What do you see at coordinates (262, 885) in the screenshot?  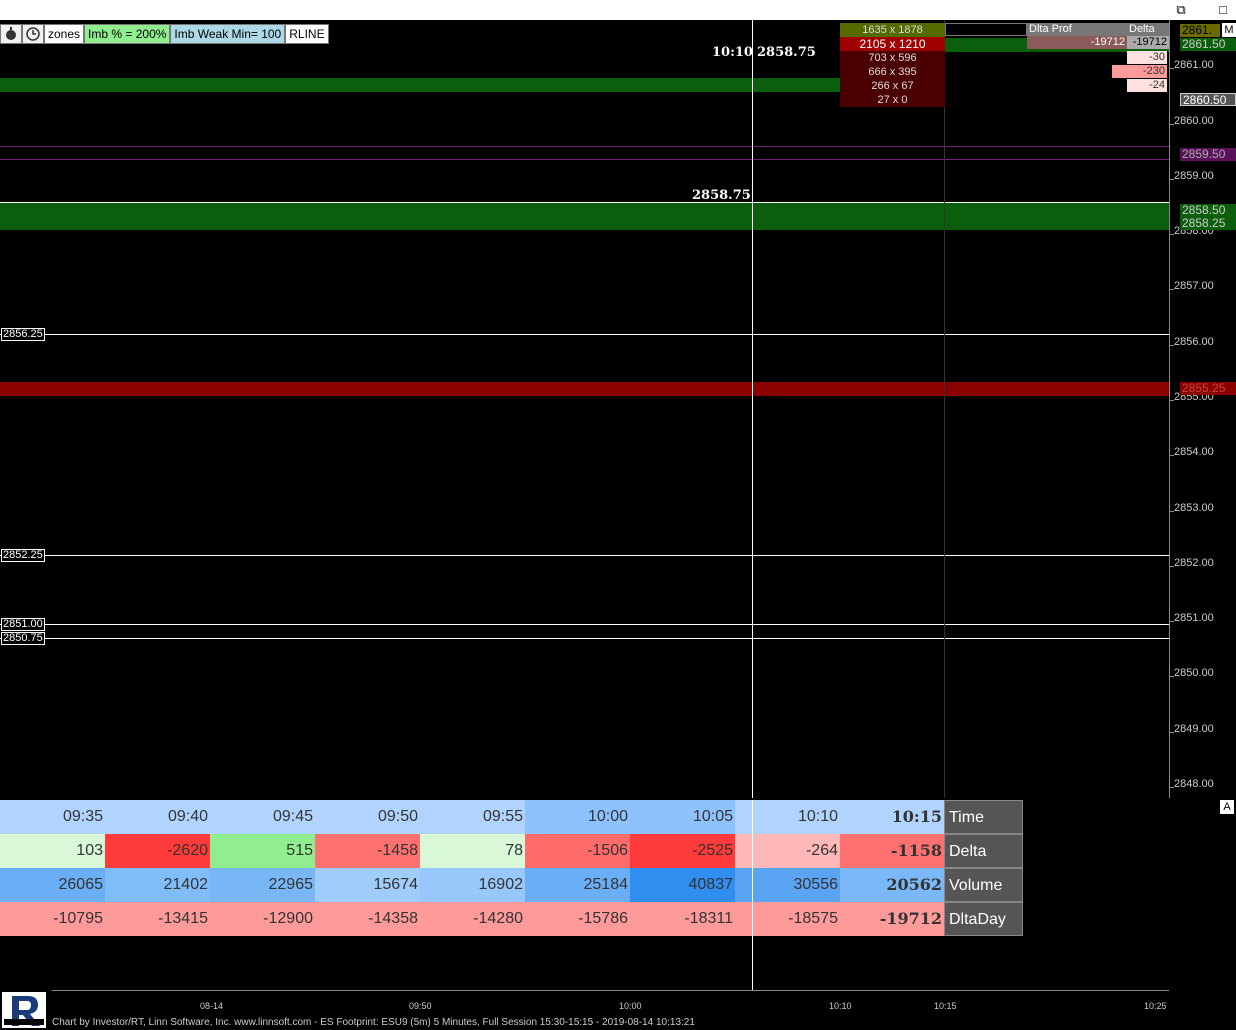 I see `table-cell: 22965` at bounding box center [262, 885].